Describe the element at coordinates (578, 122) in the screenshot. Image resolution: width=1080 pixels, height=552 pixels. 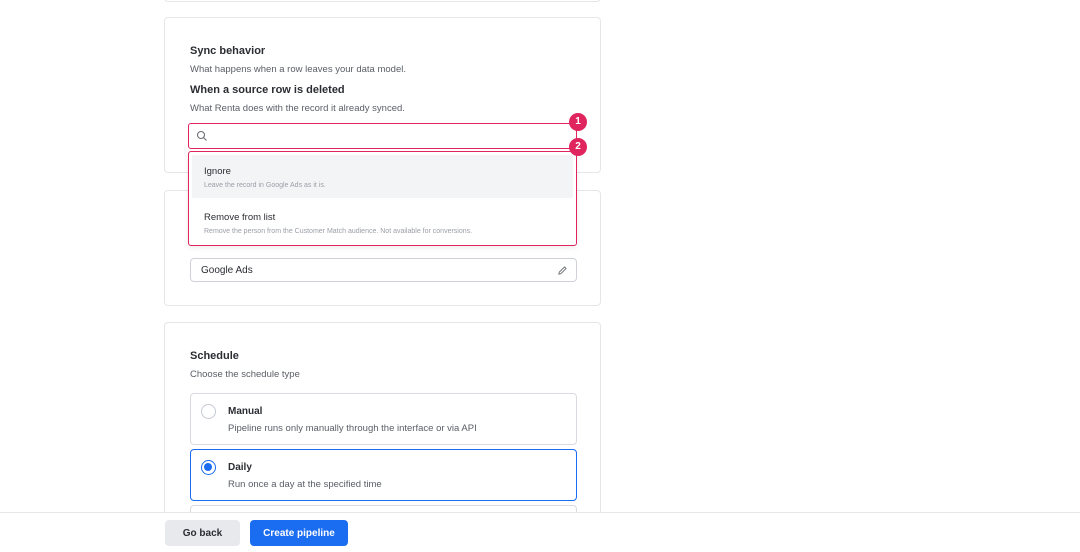
I see `annotation-badge-1: 1` at that location.